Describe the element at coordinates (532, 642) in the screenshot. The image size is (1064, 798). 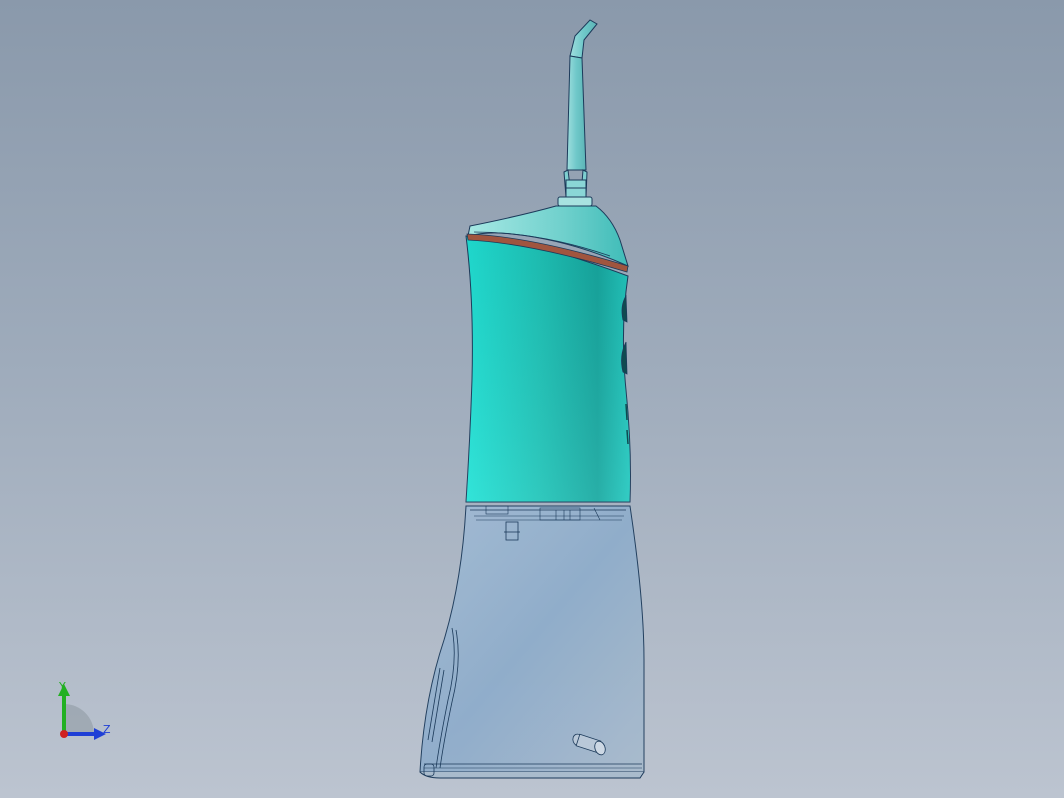
I see `water-tank` at that location.